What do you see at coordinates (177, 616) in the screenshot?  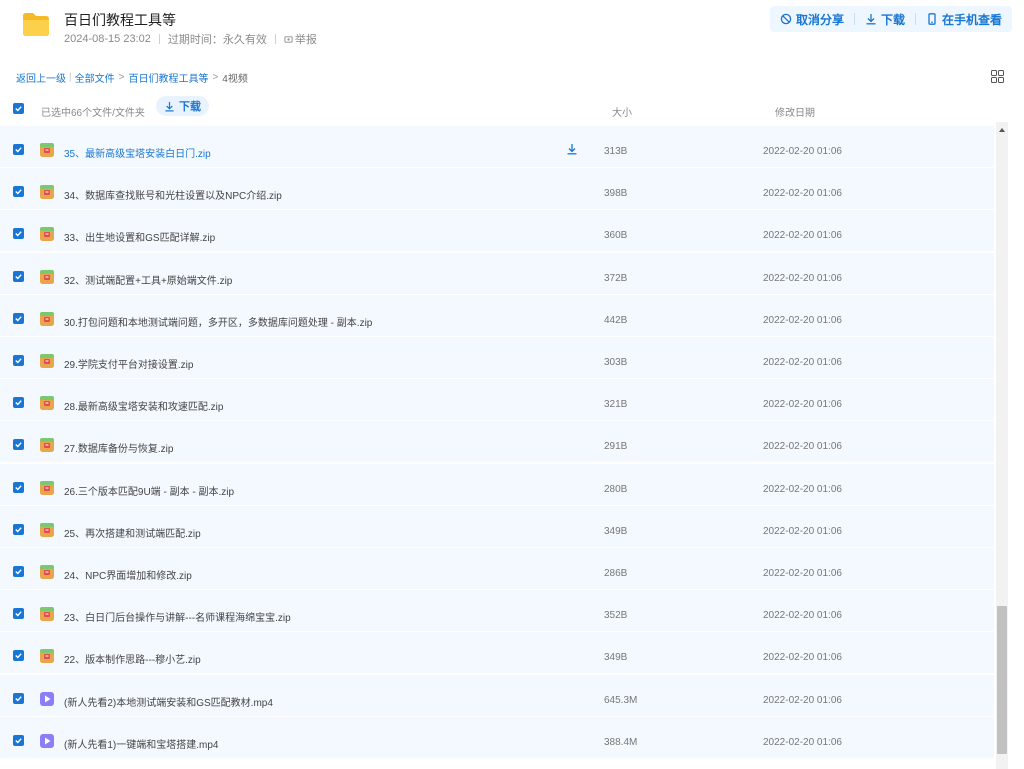 I see `file-name: 23、白日门后台操作与讲解---名师课程海绵宝宝.zip` at bounding box center [177, 616].